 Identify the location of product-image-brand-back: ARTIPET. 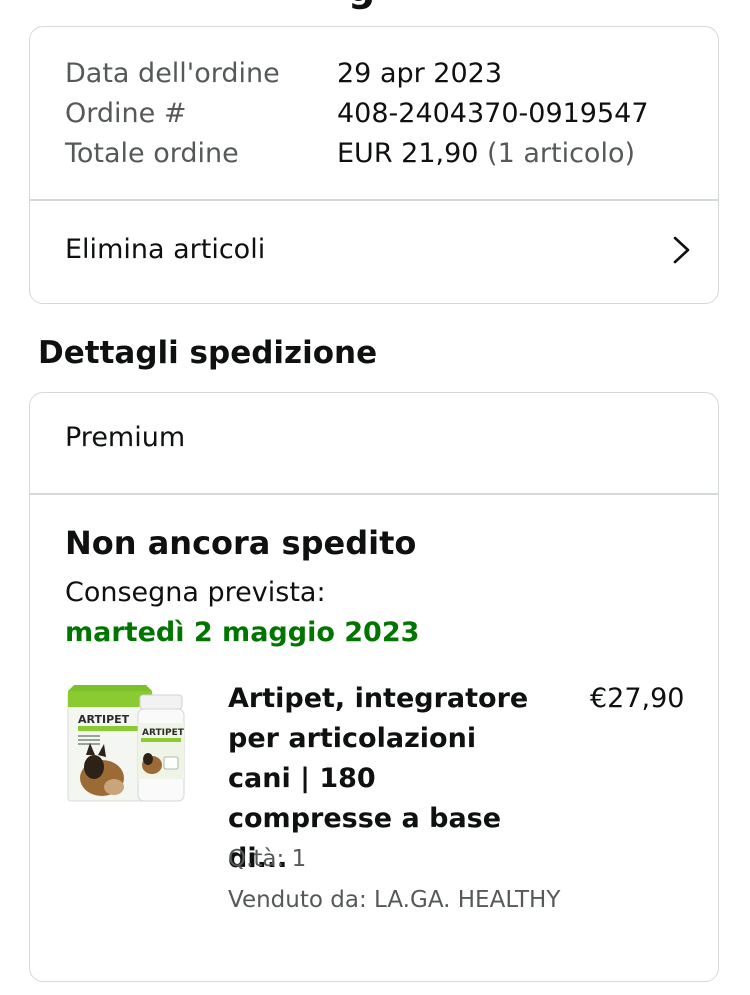
(104, 719).